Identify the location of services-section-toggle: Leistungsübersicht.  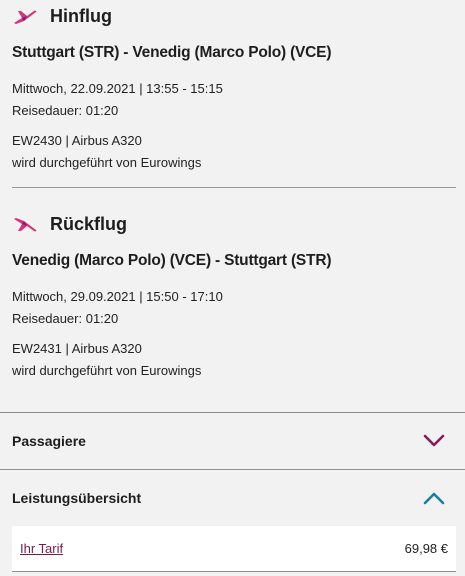
(232, 497).